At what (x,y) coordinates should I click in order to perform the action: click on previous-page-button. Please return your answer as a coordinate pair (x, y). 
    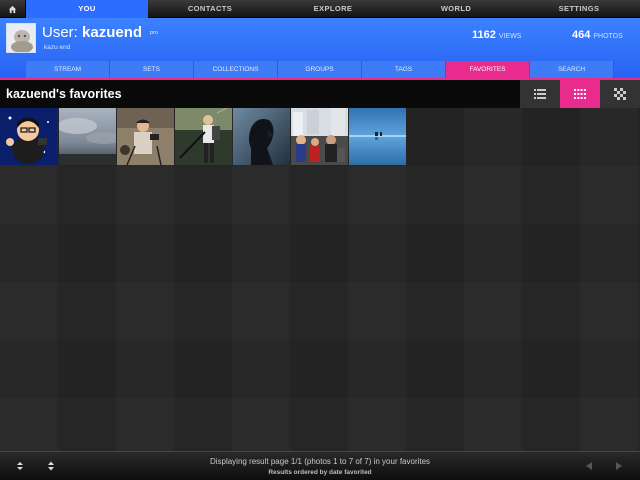
    Looking at the image, I should click on (589, 466).